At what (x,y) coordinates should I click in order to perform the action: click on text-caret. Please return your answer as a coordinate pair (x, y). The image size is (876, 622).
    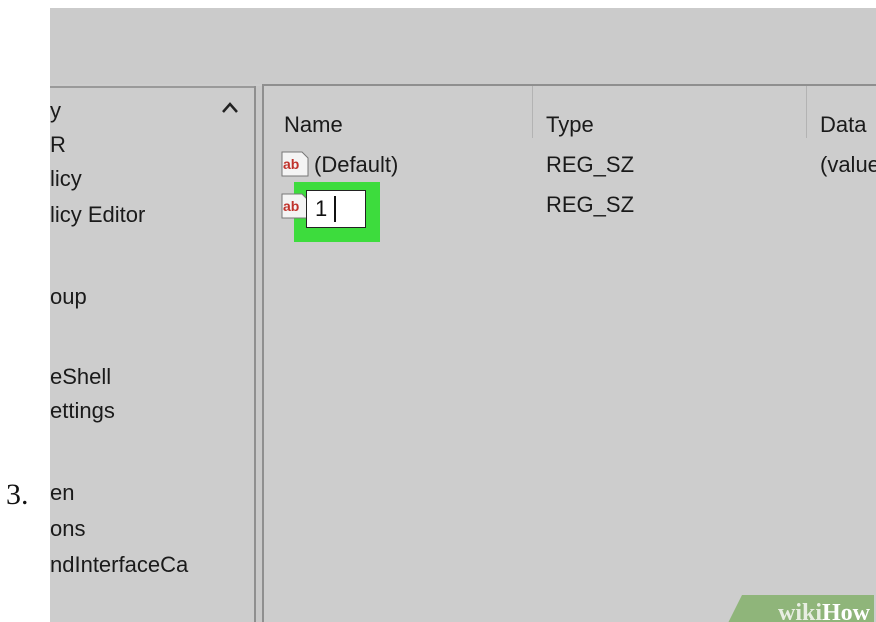
    Looking at the image, I should click on (335, 209).